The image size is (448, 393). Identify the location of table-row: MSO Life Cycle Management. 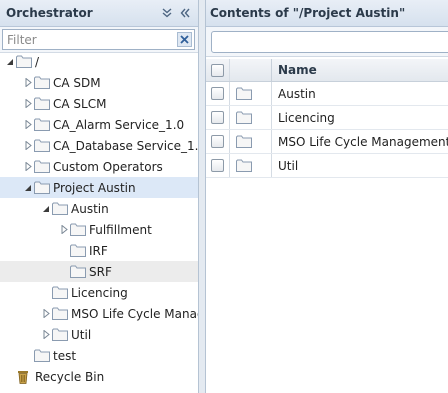
(327, 142).